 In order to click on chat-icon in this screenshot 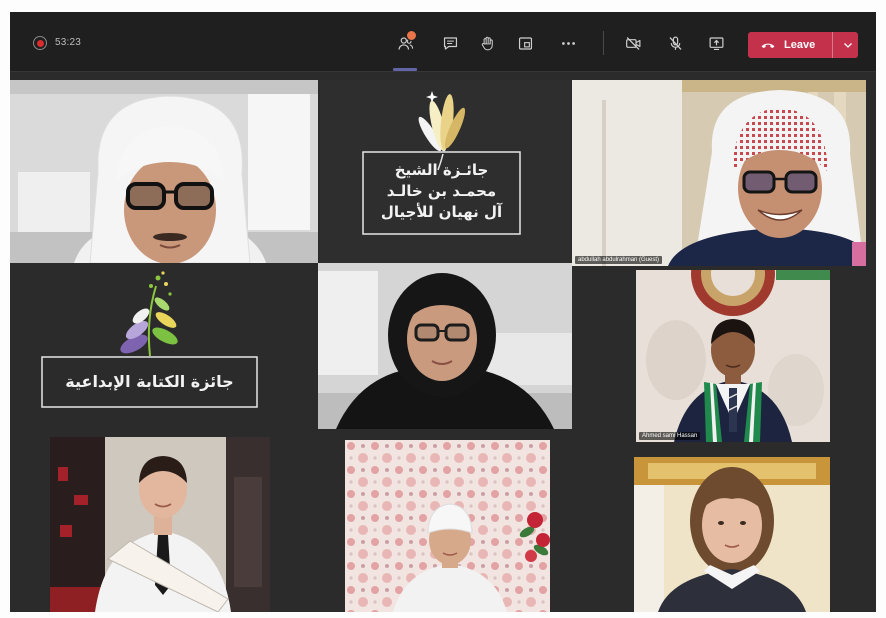, I will do `click(450, 43)`.